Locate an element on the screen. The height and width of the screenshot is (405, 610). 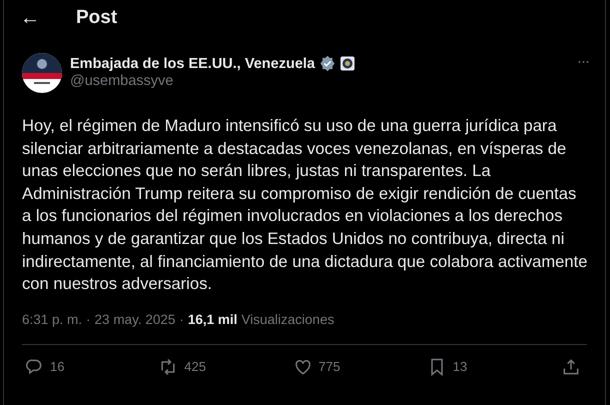
more-button: ··· is located at coordinates (583, 61).